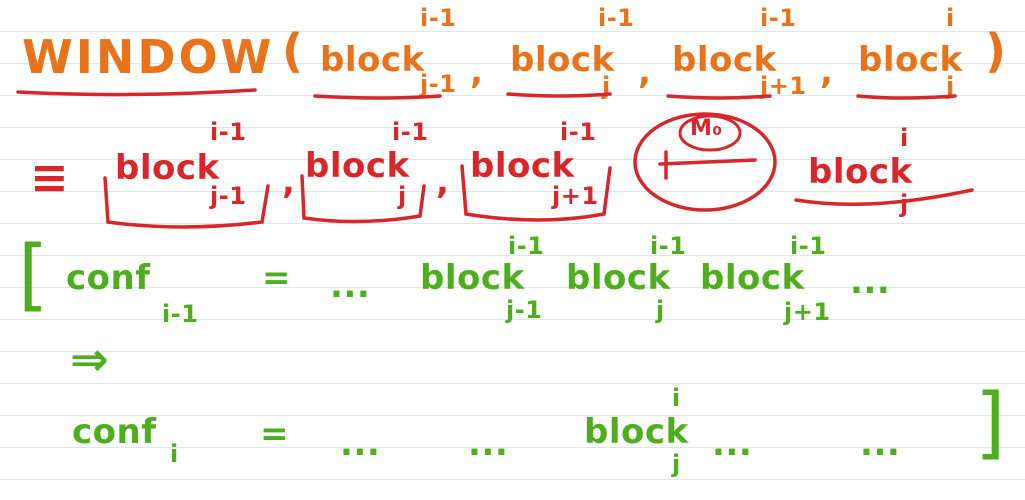  I want to click on machine-tape-line, so click(707, 162).